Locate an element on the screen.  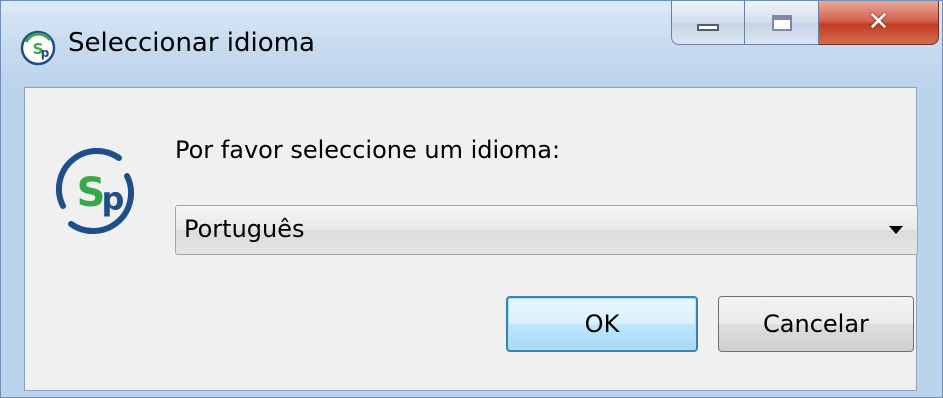
maximize-button is located at coordinates (782, 23).